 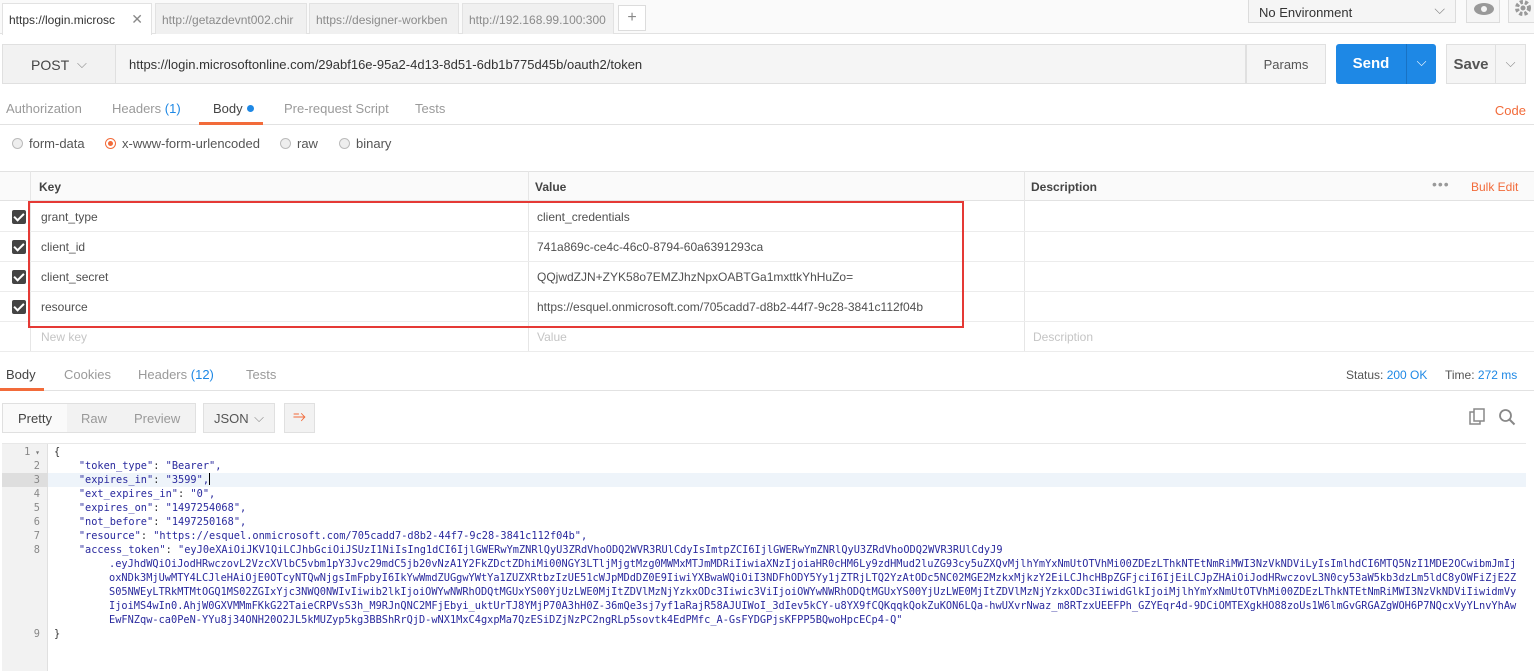 I want to click on radio-x-www-form-urlencoded: x-www-form-urlencoded, so click(x=182, y=143).